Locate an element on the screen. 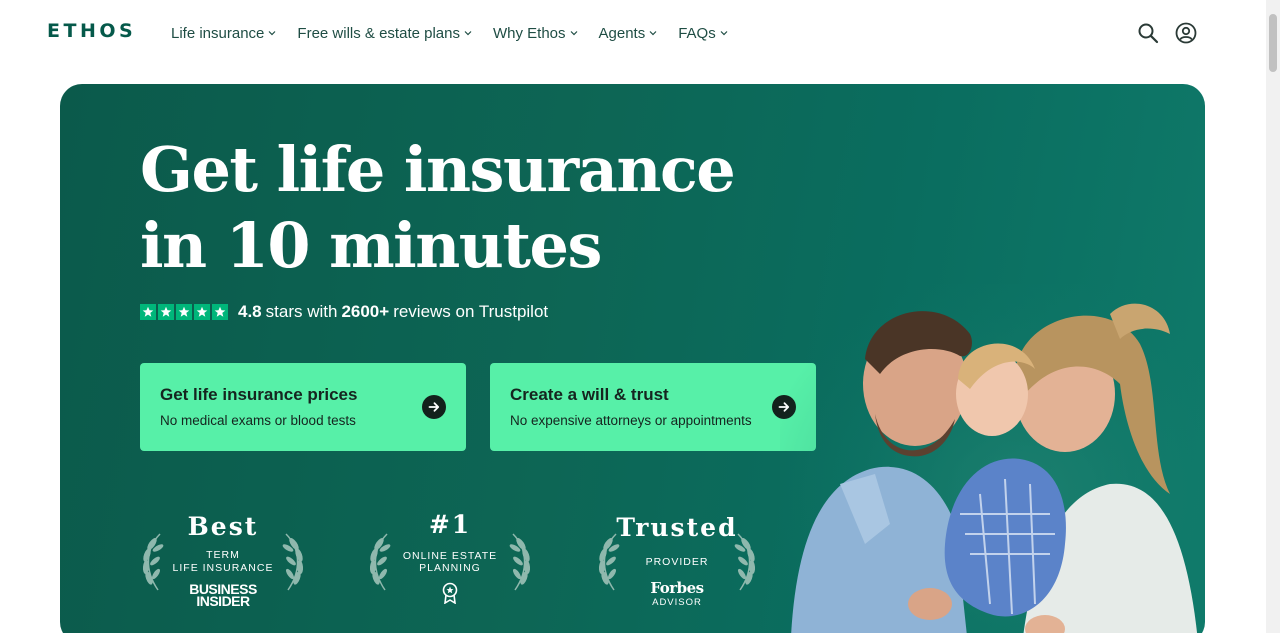 The height and width of the screenshot is (633, 1280). rating-score: 4.8 is located at coordinates (250, 311).